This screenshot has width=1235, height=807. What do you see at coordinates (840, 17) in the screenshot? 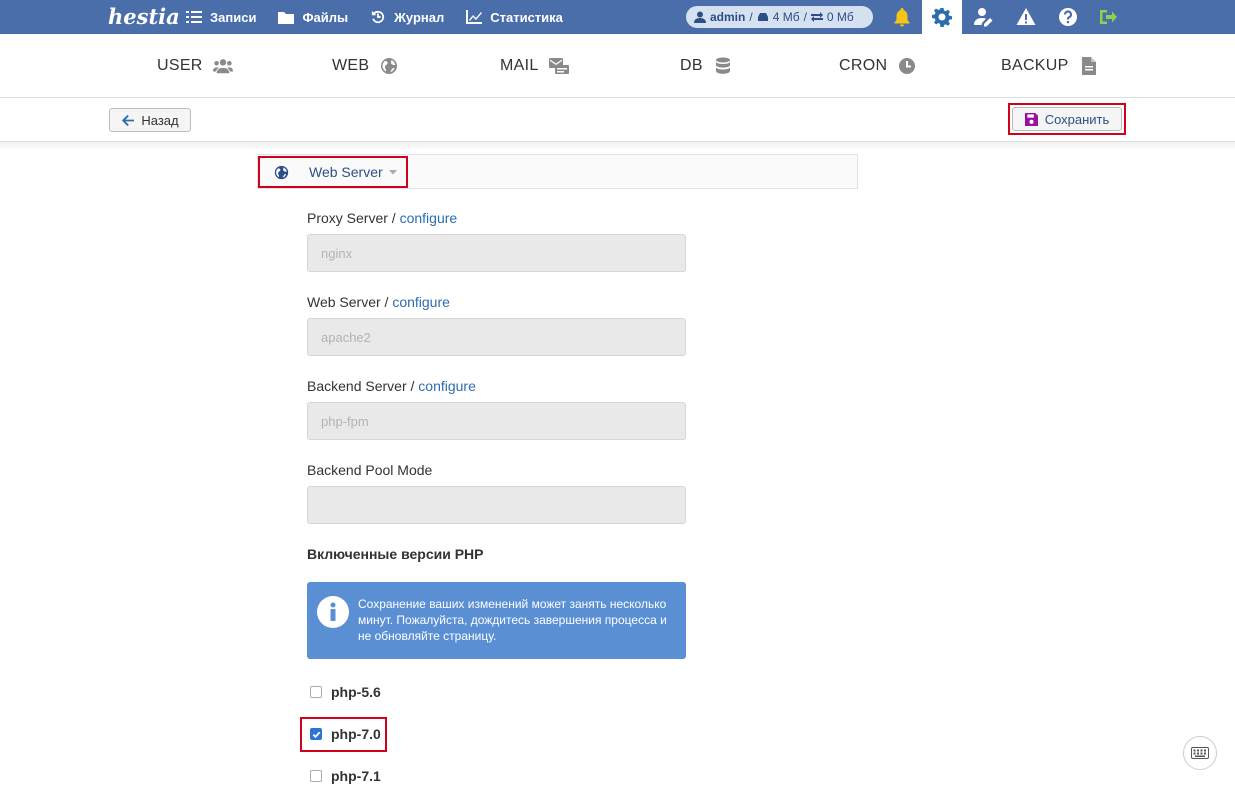
I see `bandwidth-usage: 0 Мб` at bounding box center [840, 17].